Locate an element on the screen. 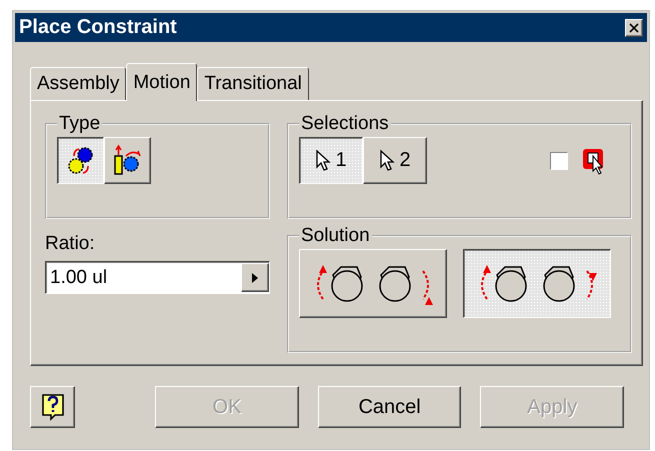  selection-button: 1 is located at coordinates (331, 160).